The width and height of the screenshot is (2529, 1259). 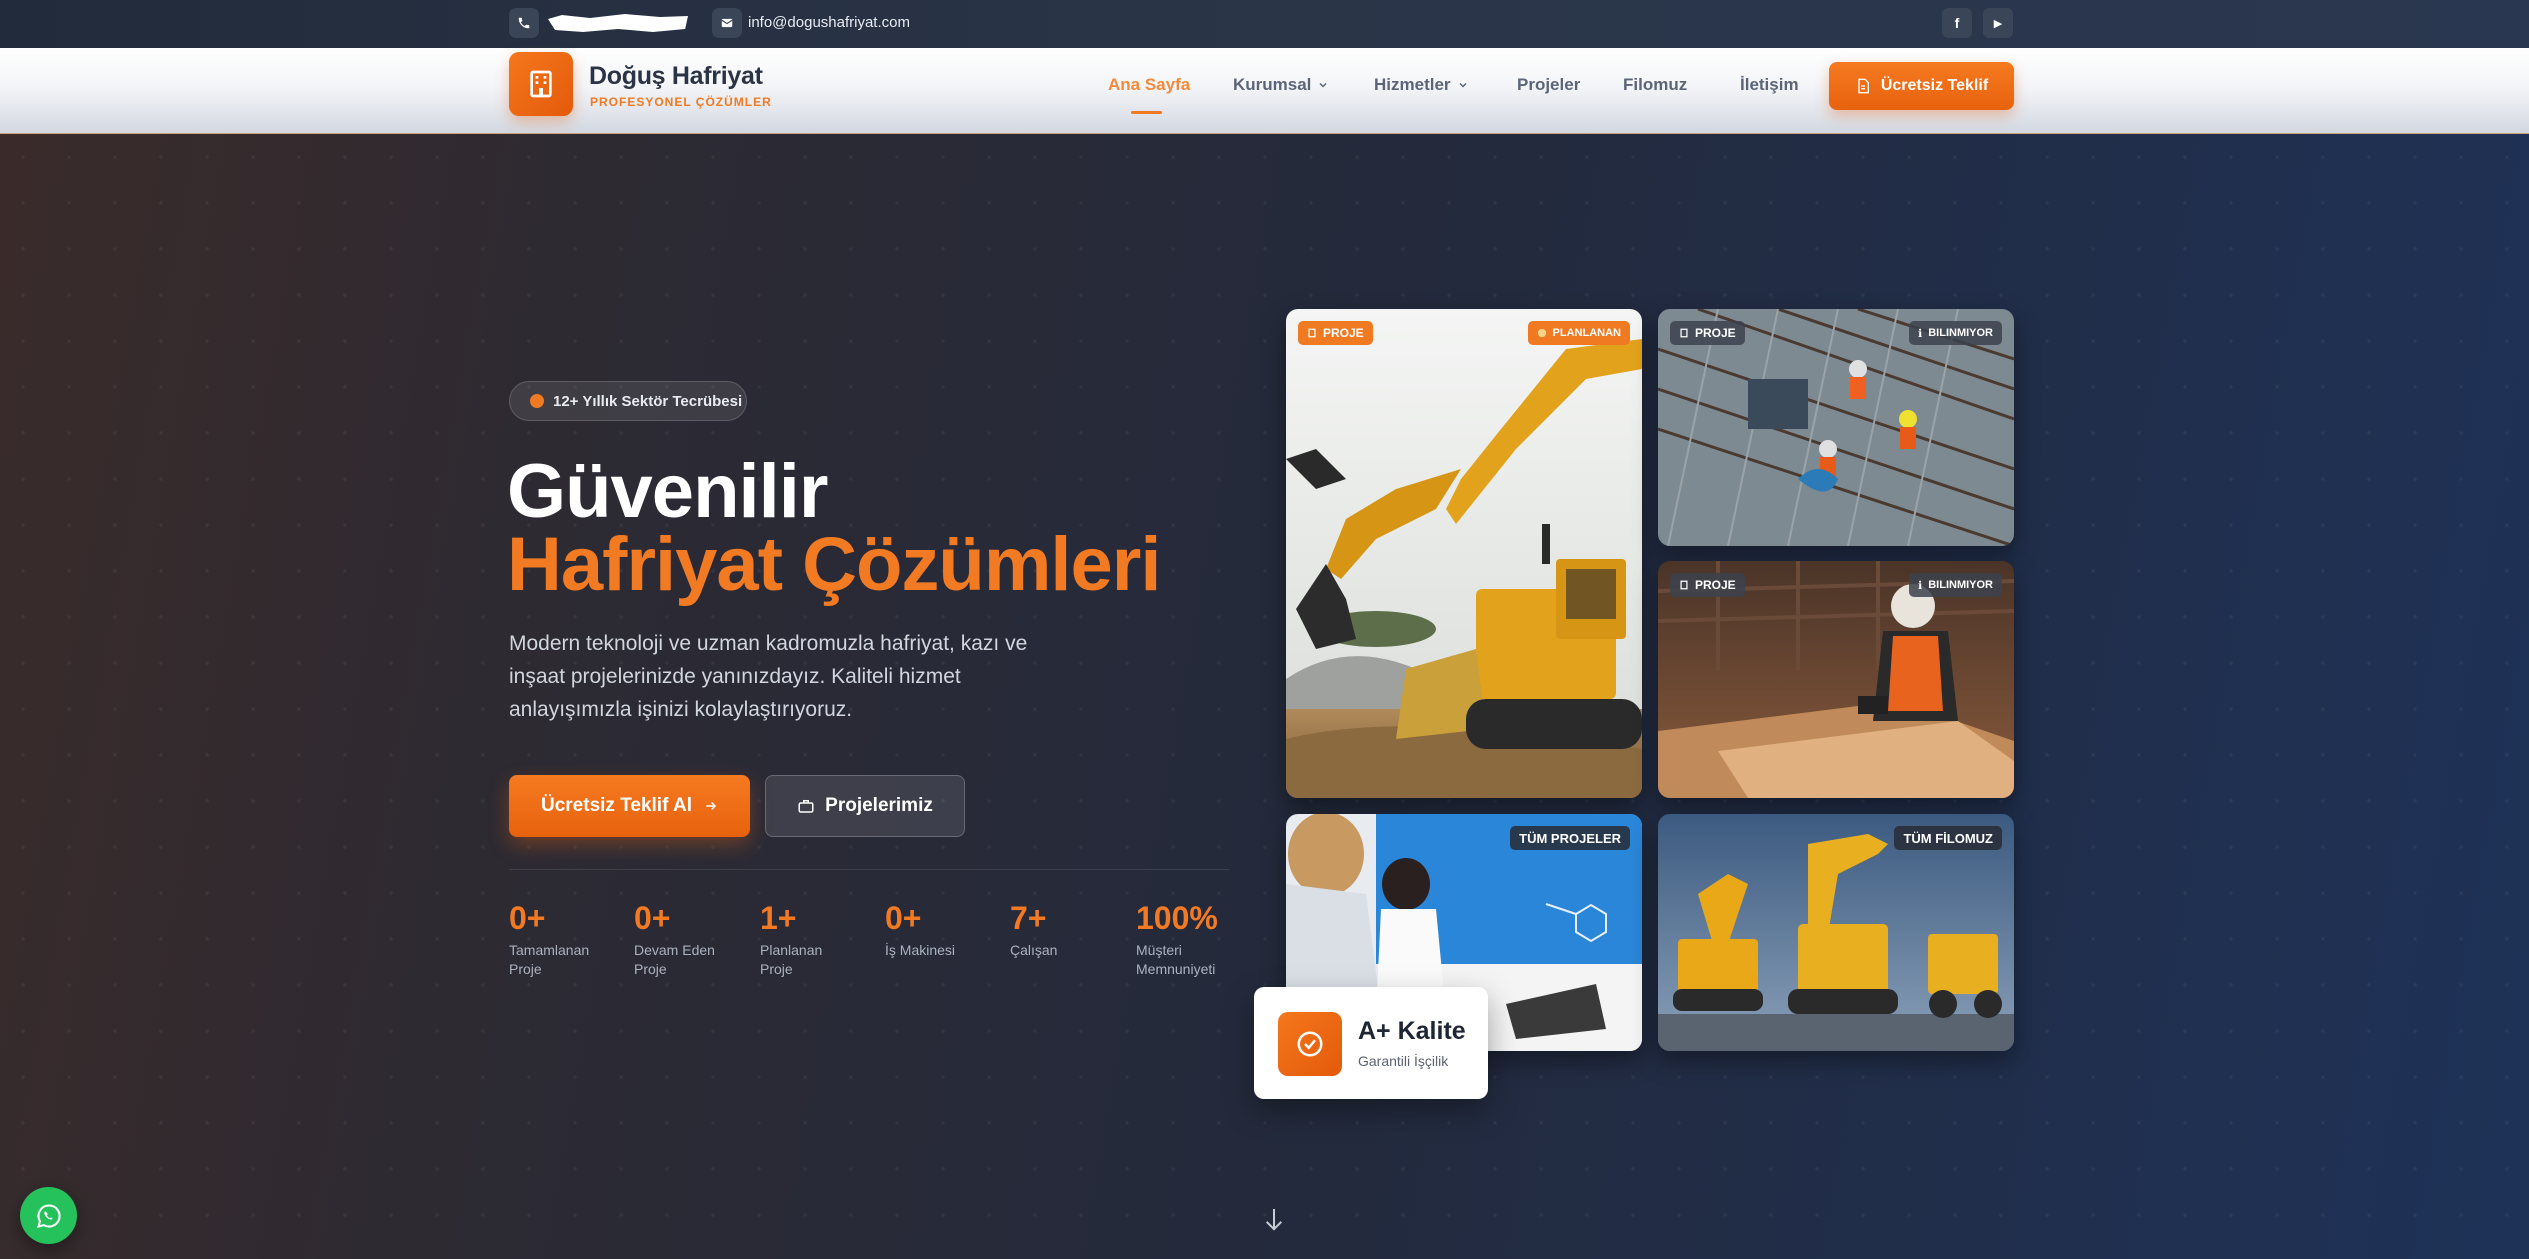 What do you see at coordinates (1149, 85) in the screenshot?
I see `nav-home: Ana Sayfa` at bounding box center [1149, 85].